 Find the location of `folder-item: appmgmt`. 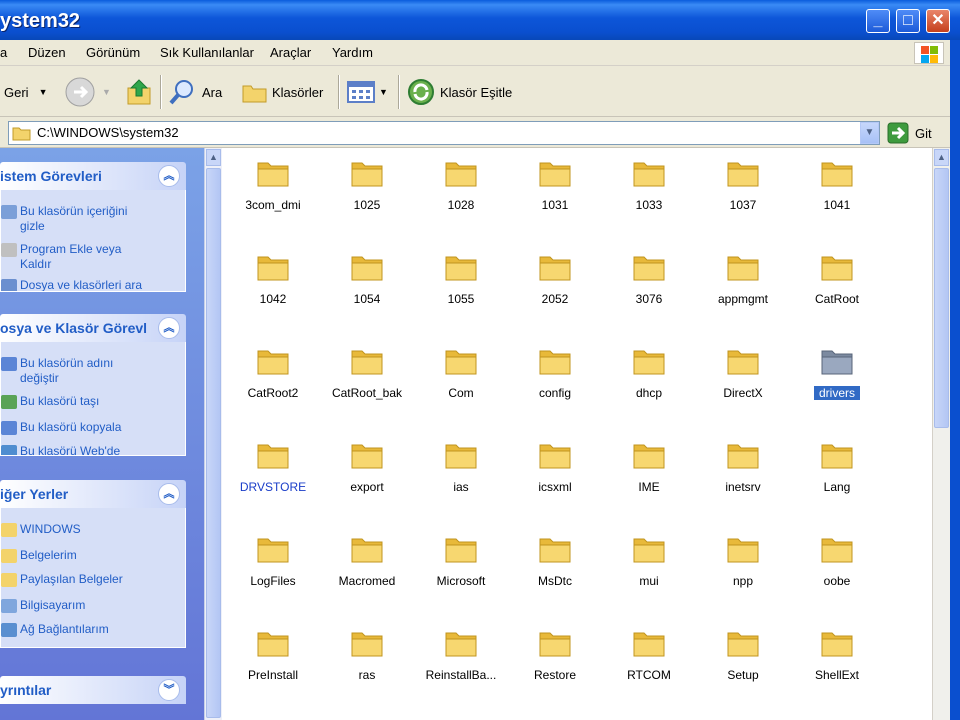

folder-item: appmgmt is located at coordinates (741, 286).